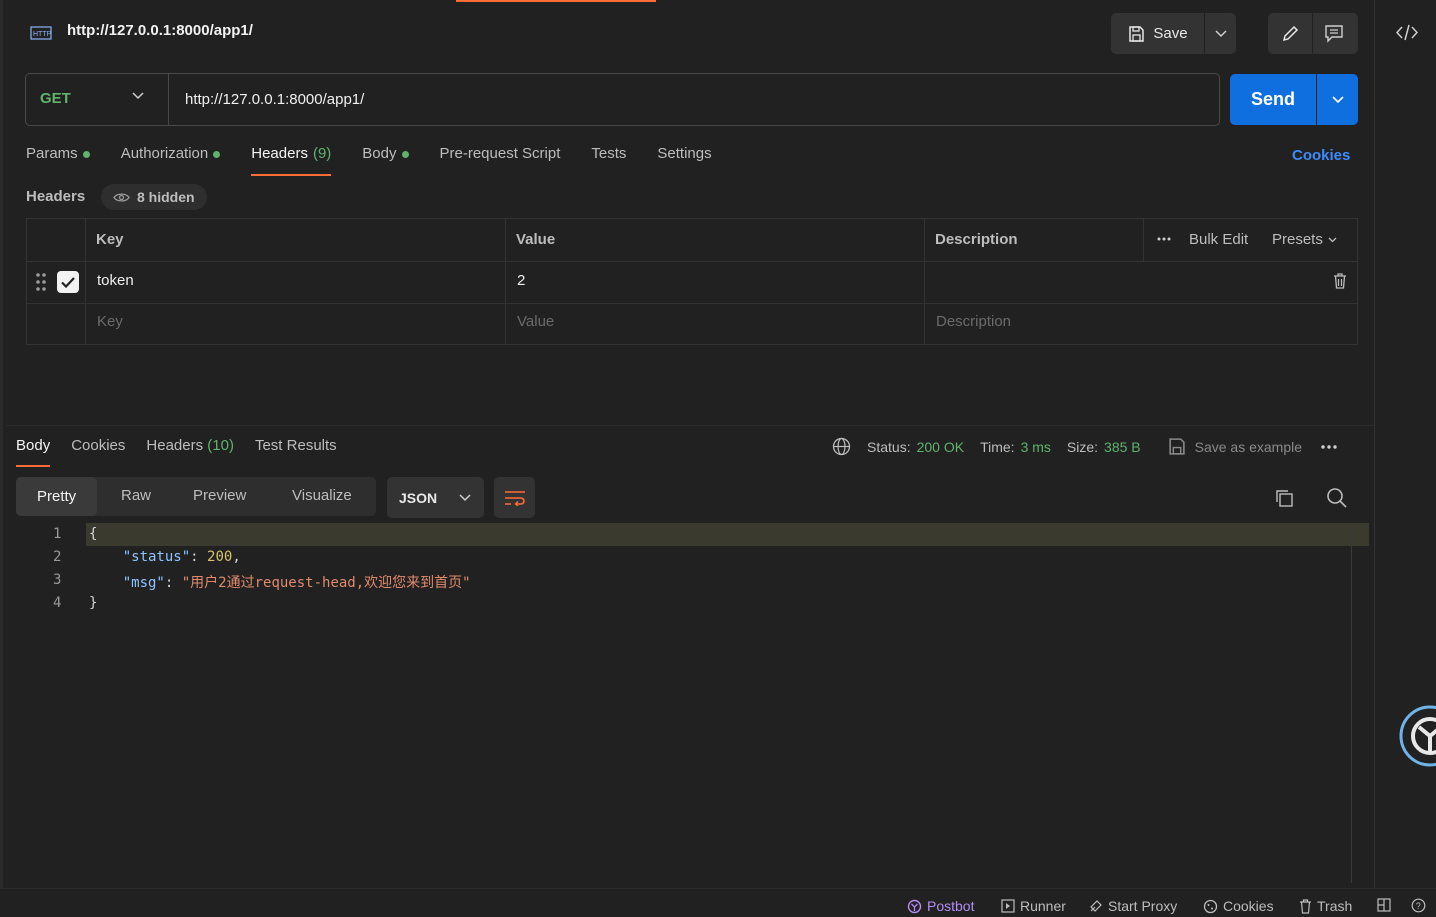  What do you see at coordinates (110, 321) in the screenshot?
I see `new-key-input: Key` at bounding box center [110, 321].